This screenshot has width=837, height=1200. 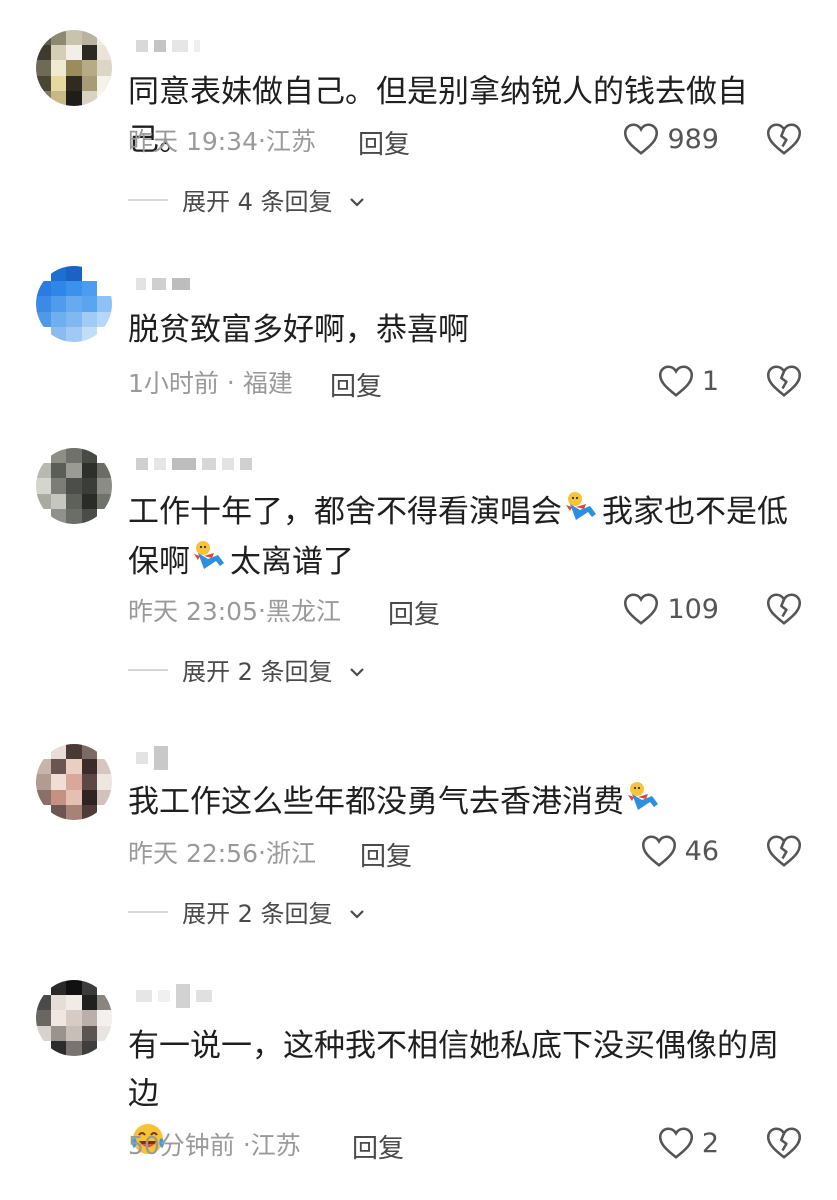 I want to click on like-button: 2, so click(x=688, y=1143).